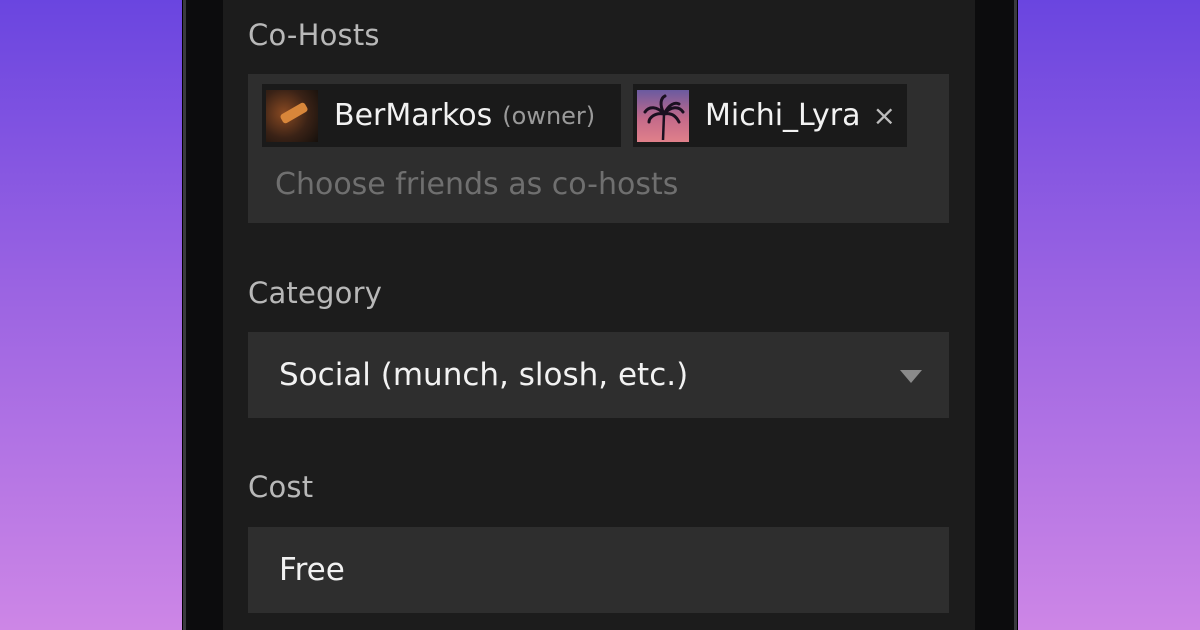 Image resolution: width=1200 pixels, height=630 pixels. I want to click on person-photo-icon, so click(292, 115).